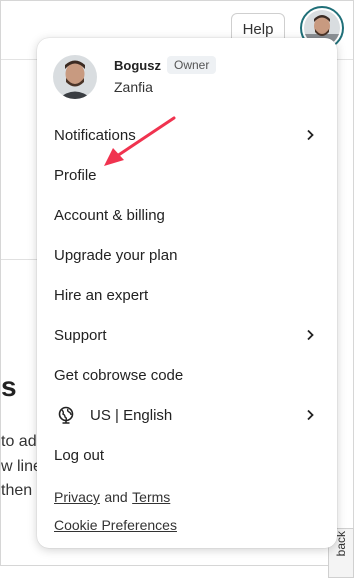 The image size is (354, 578). I want to click on menu-item-account-billing: Account & billing, so click(187, 215).